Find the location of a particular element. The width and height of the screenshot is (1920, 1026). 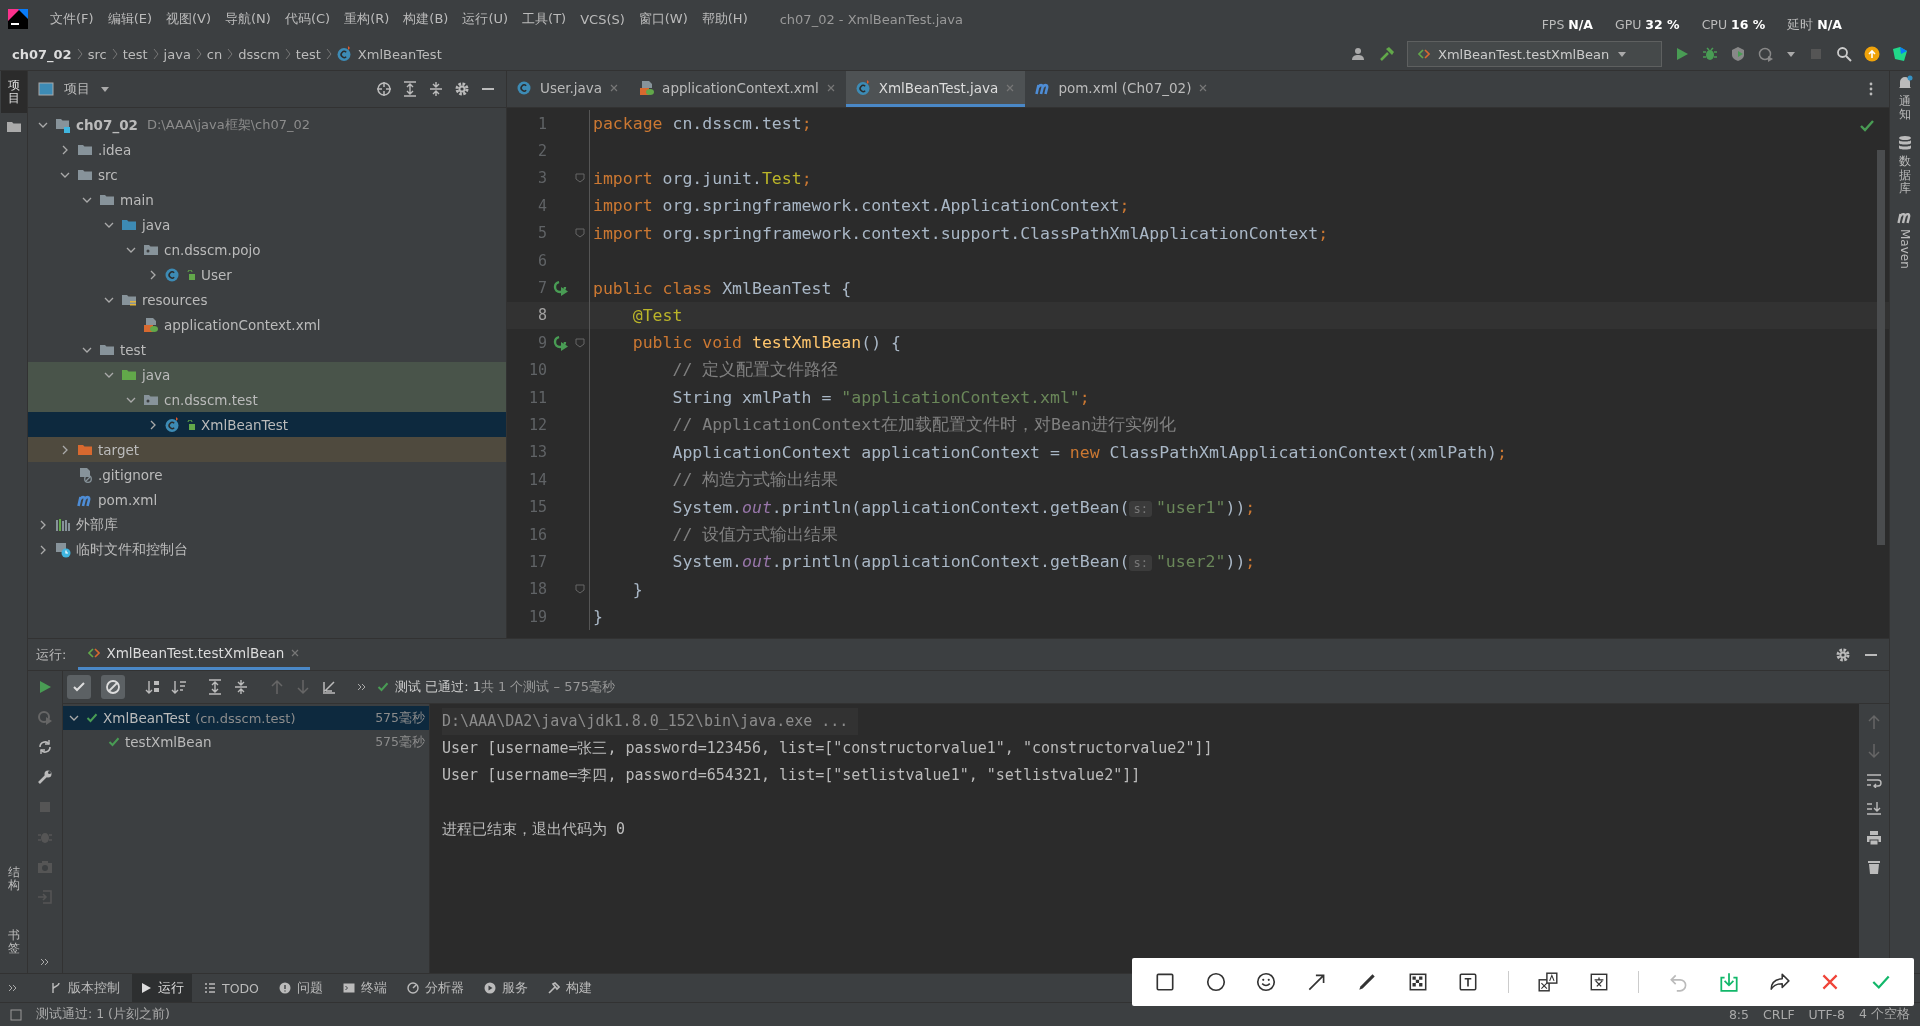

tool-window-tab: 项目 is located at coordinates (13, 92).